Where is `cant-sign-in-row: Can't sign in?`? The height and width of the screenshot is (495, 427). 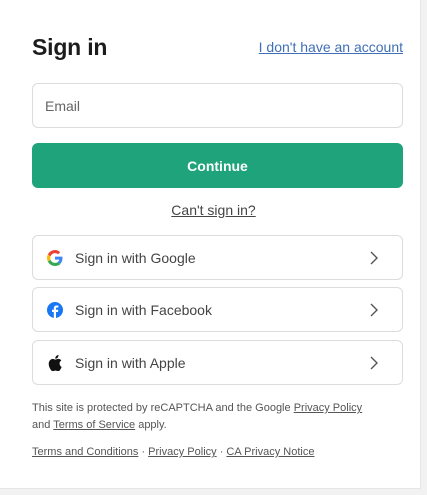
cant-sign-in-row: Can't sign in? is located at coordinates (213, 211).